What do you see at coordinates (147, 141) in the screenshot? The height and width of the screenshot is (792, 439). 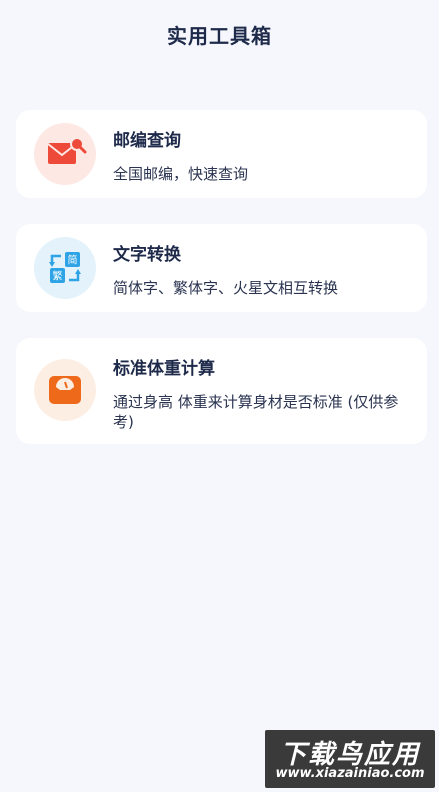 I see `tool-title: 邮编查询` at bounding box center [147, 141].